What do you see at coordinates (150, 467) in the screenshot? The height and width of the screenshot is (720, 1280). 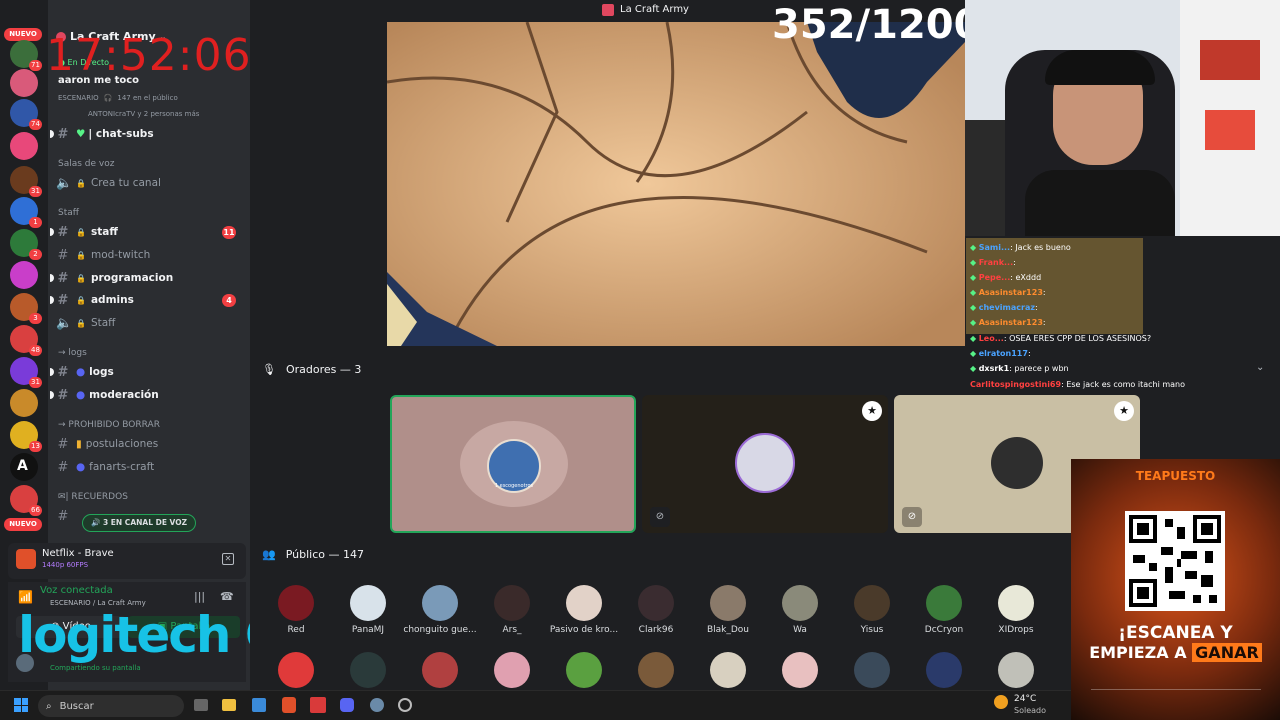 I see `channel-fanarts-craft: # ● fanarts-craft` at bounding box center [150, 467].